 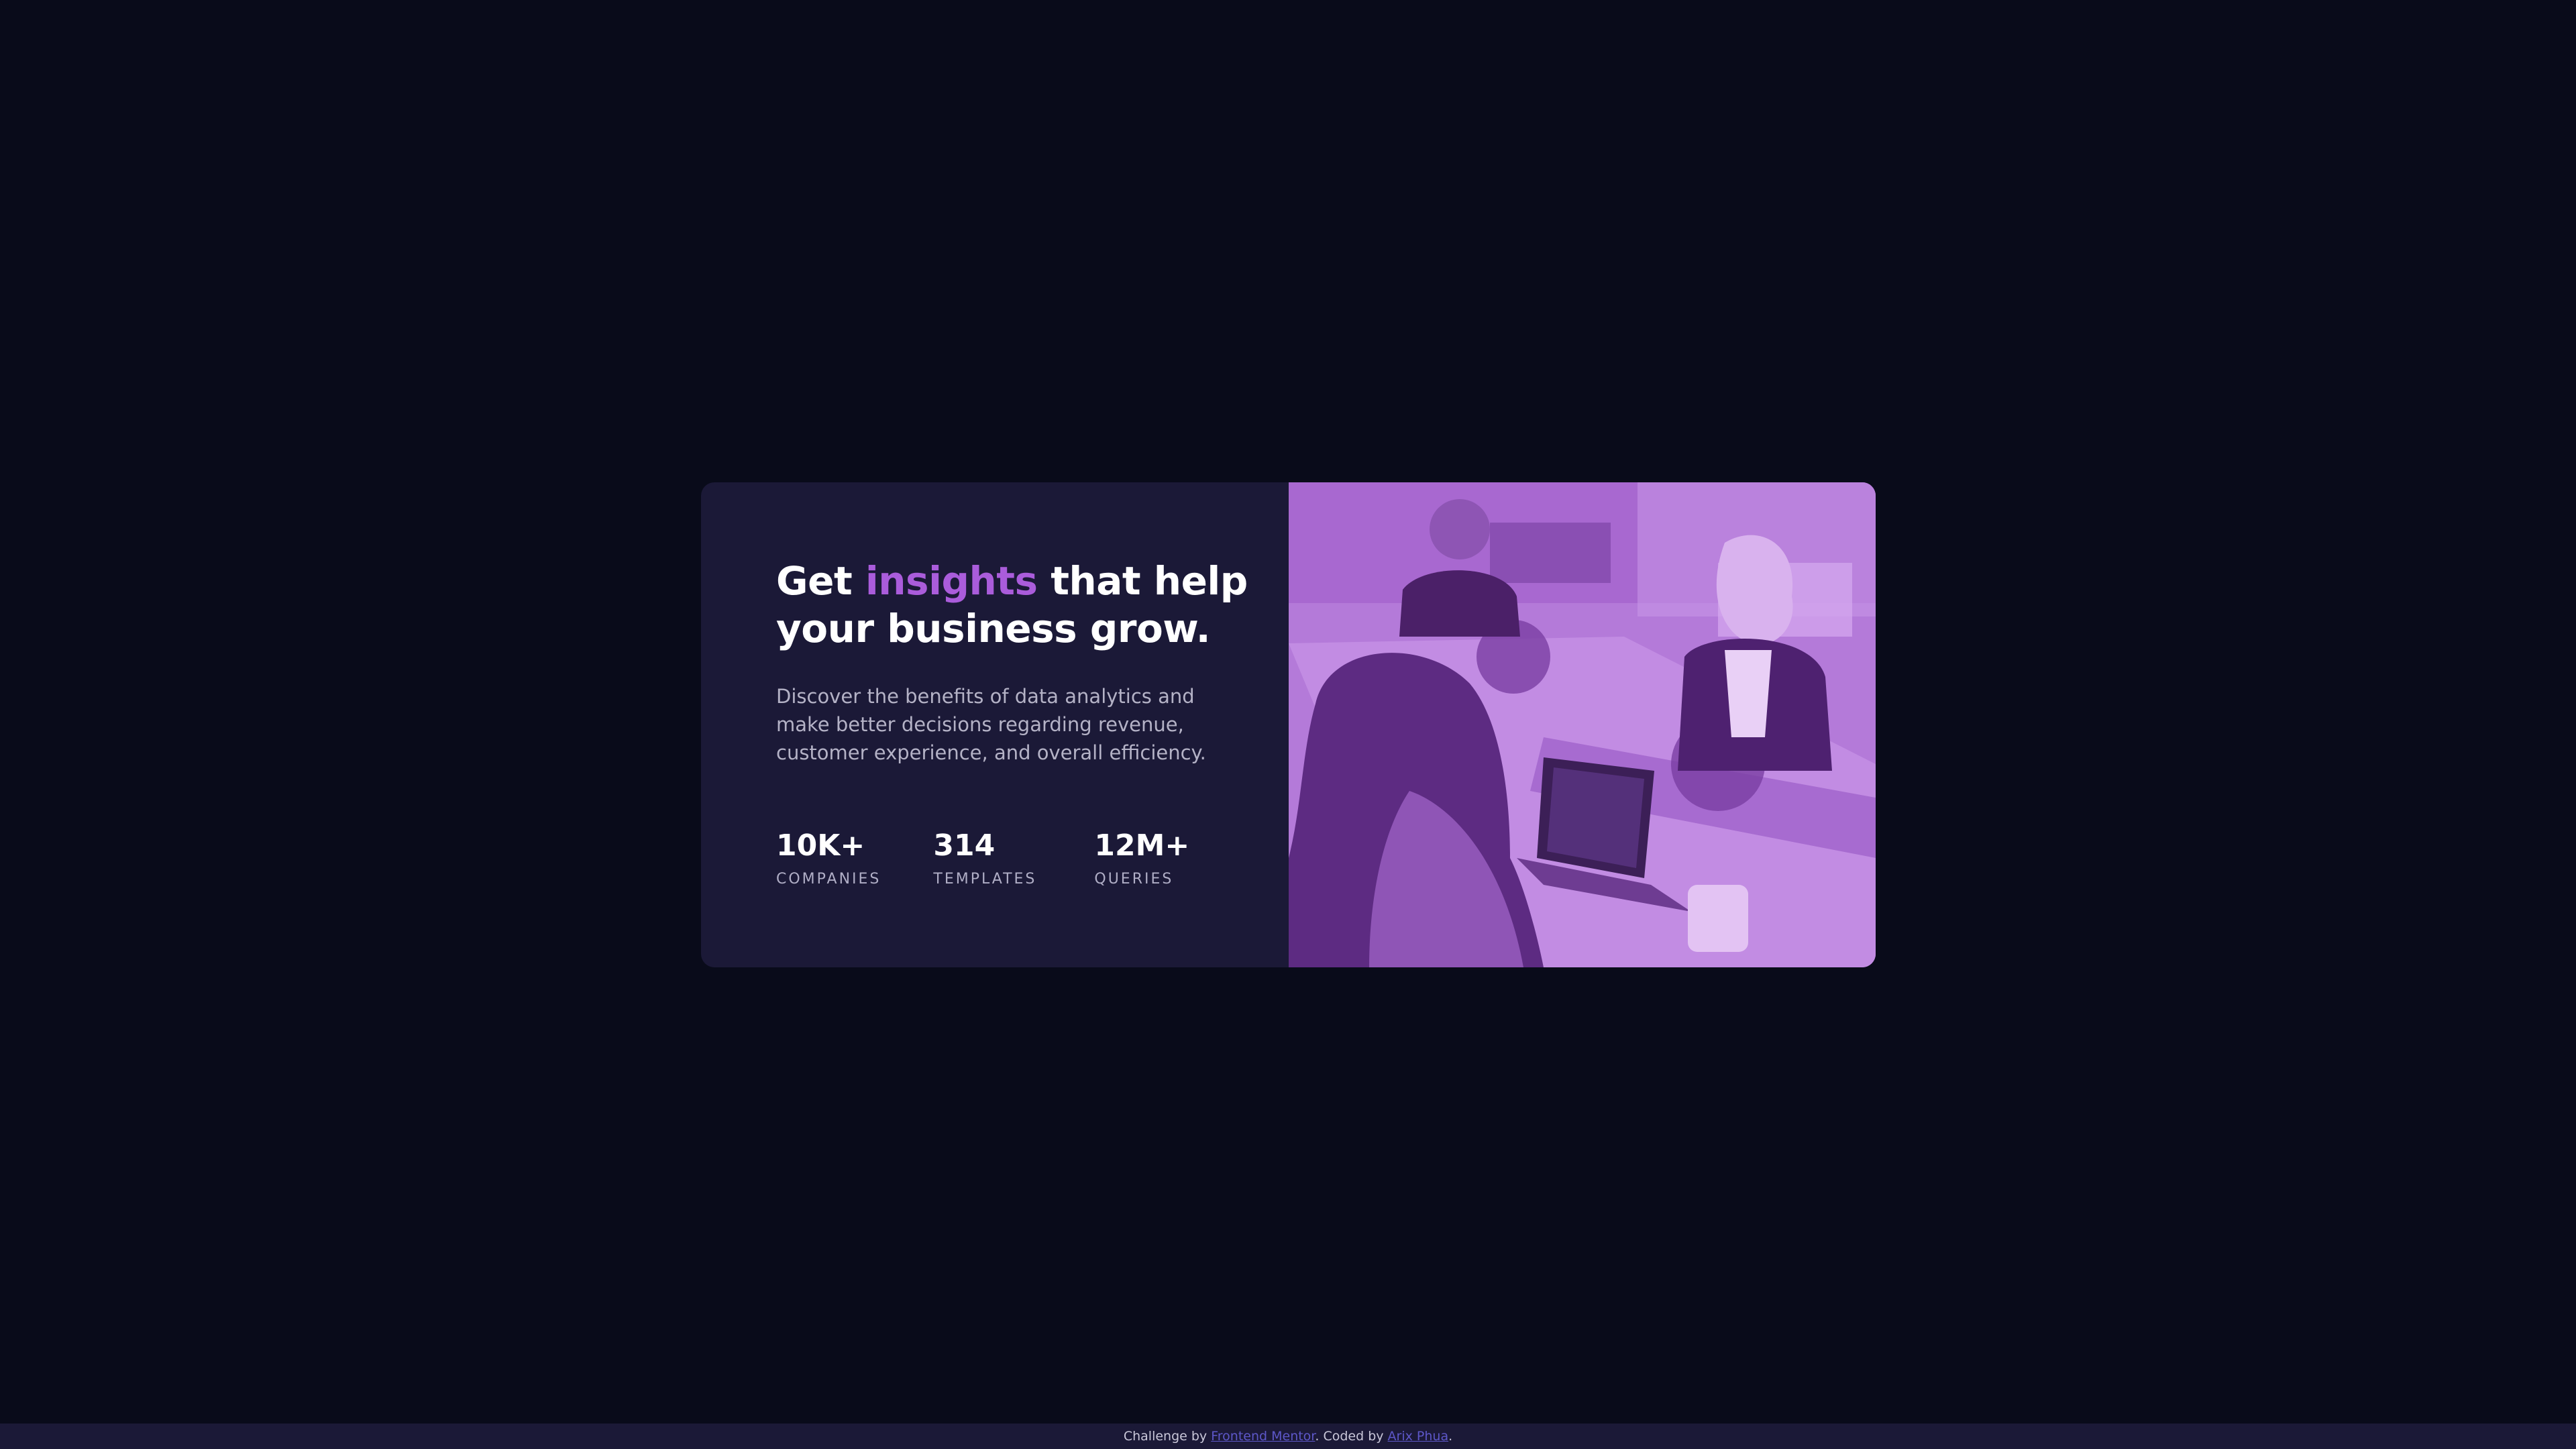 I want to click on office-photo-illustration, so click(x=1582, y=724).